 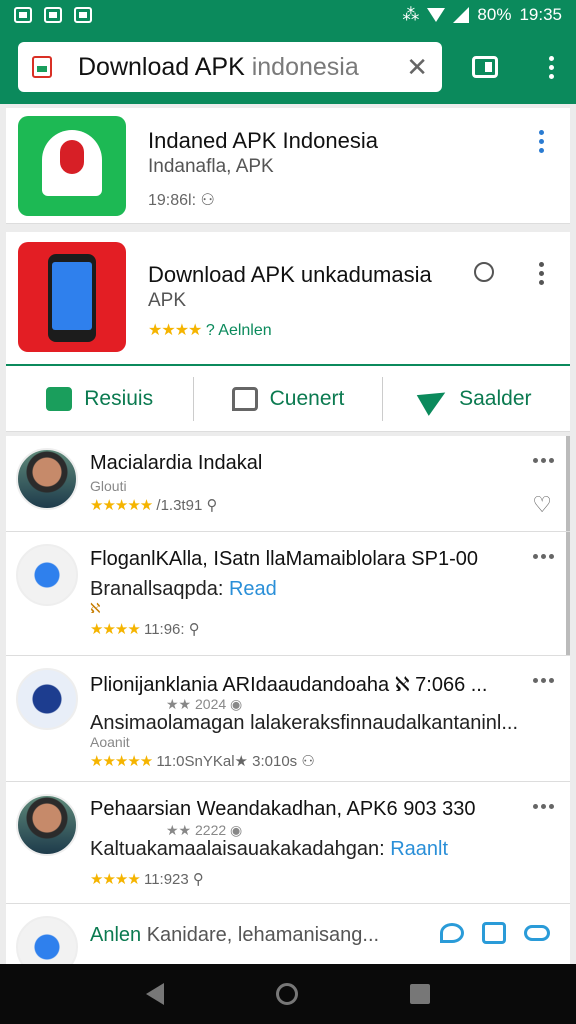 What do you see at coordinates (436, 15) in the screenshot?
I see `wifi-icon` at bounding box center [436, 15].